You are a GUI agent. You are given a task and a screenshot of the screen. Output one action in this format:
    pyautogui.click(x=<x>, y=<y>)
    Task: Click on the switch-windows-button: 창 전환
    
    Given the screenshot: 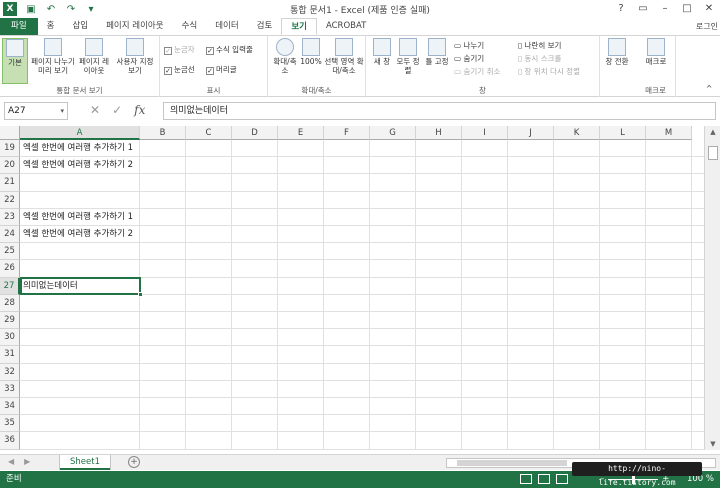 What is the action you would take?
    pyautogui.click(x=617, y=52)
    